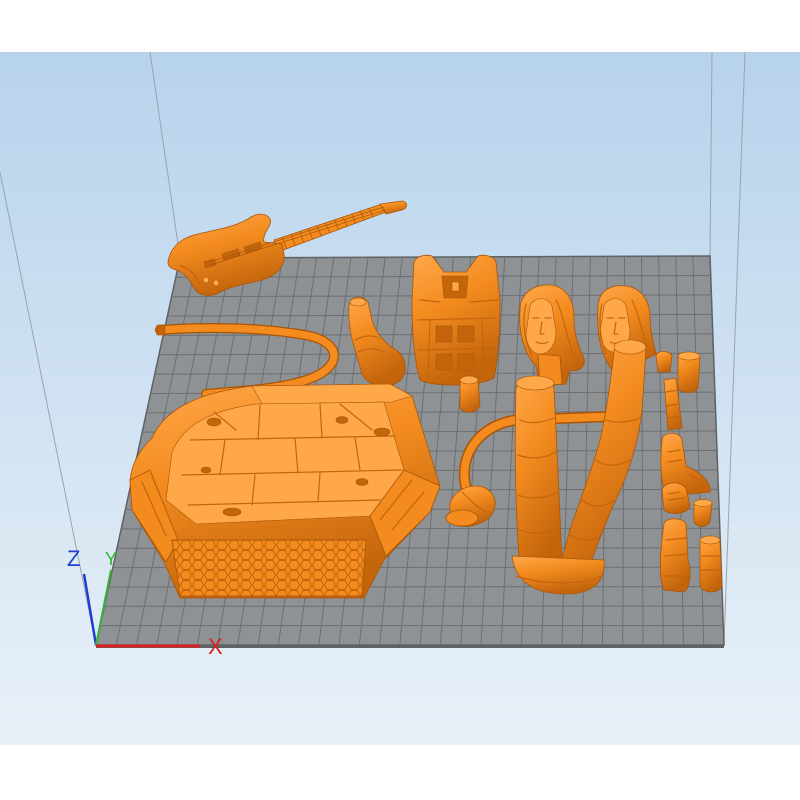  Describe the element at coordinates (535, 383) in the screenshot. I see `left-leg-cap` at that location.